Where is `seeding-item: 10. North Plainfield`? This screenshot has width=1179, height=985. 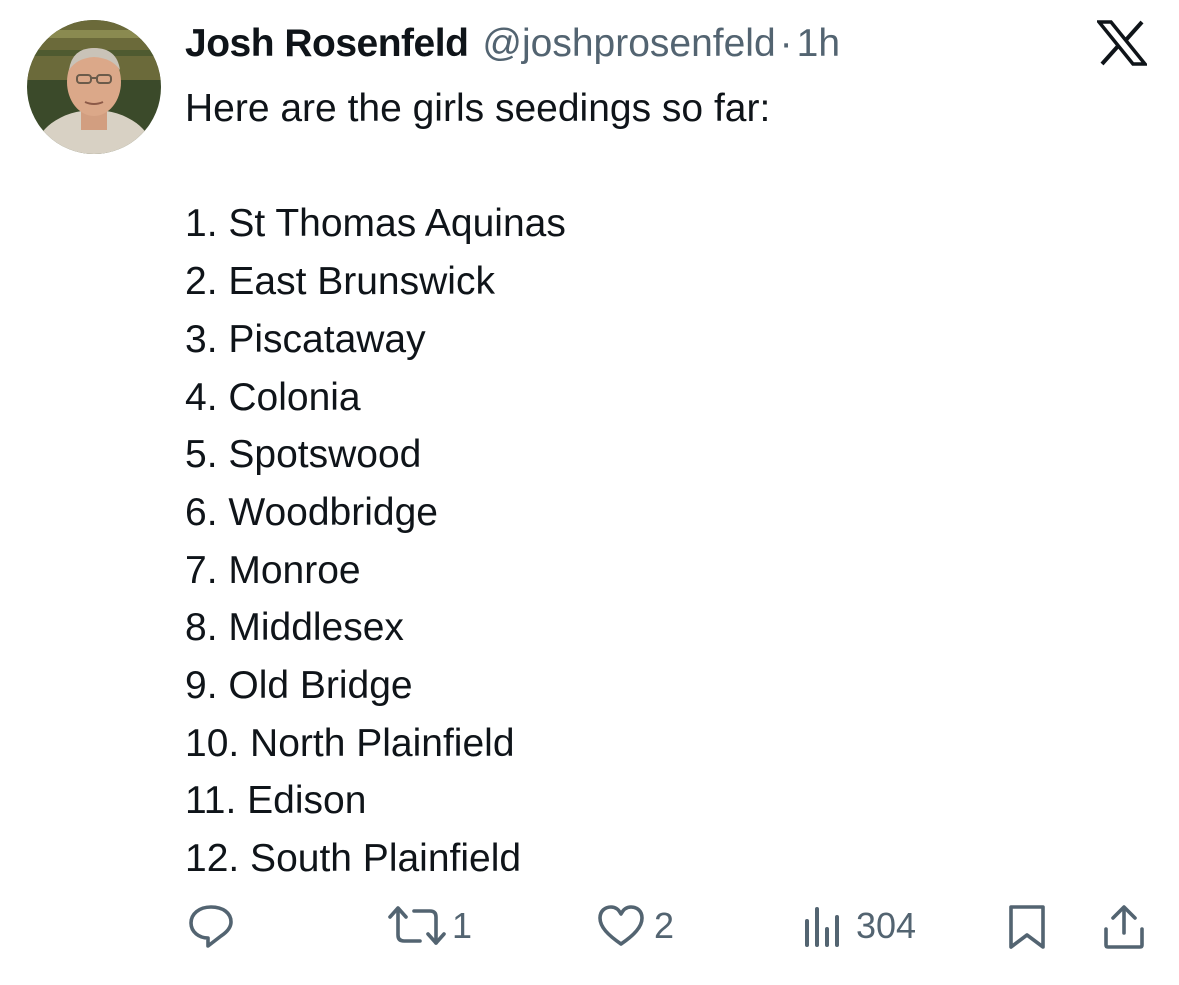 seeding-item: 10. North Plainfield is located at coordinates (350, 743).